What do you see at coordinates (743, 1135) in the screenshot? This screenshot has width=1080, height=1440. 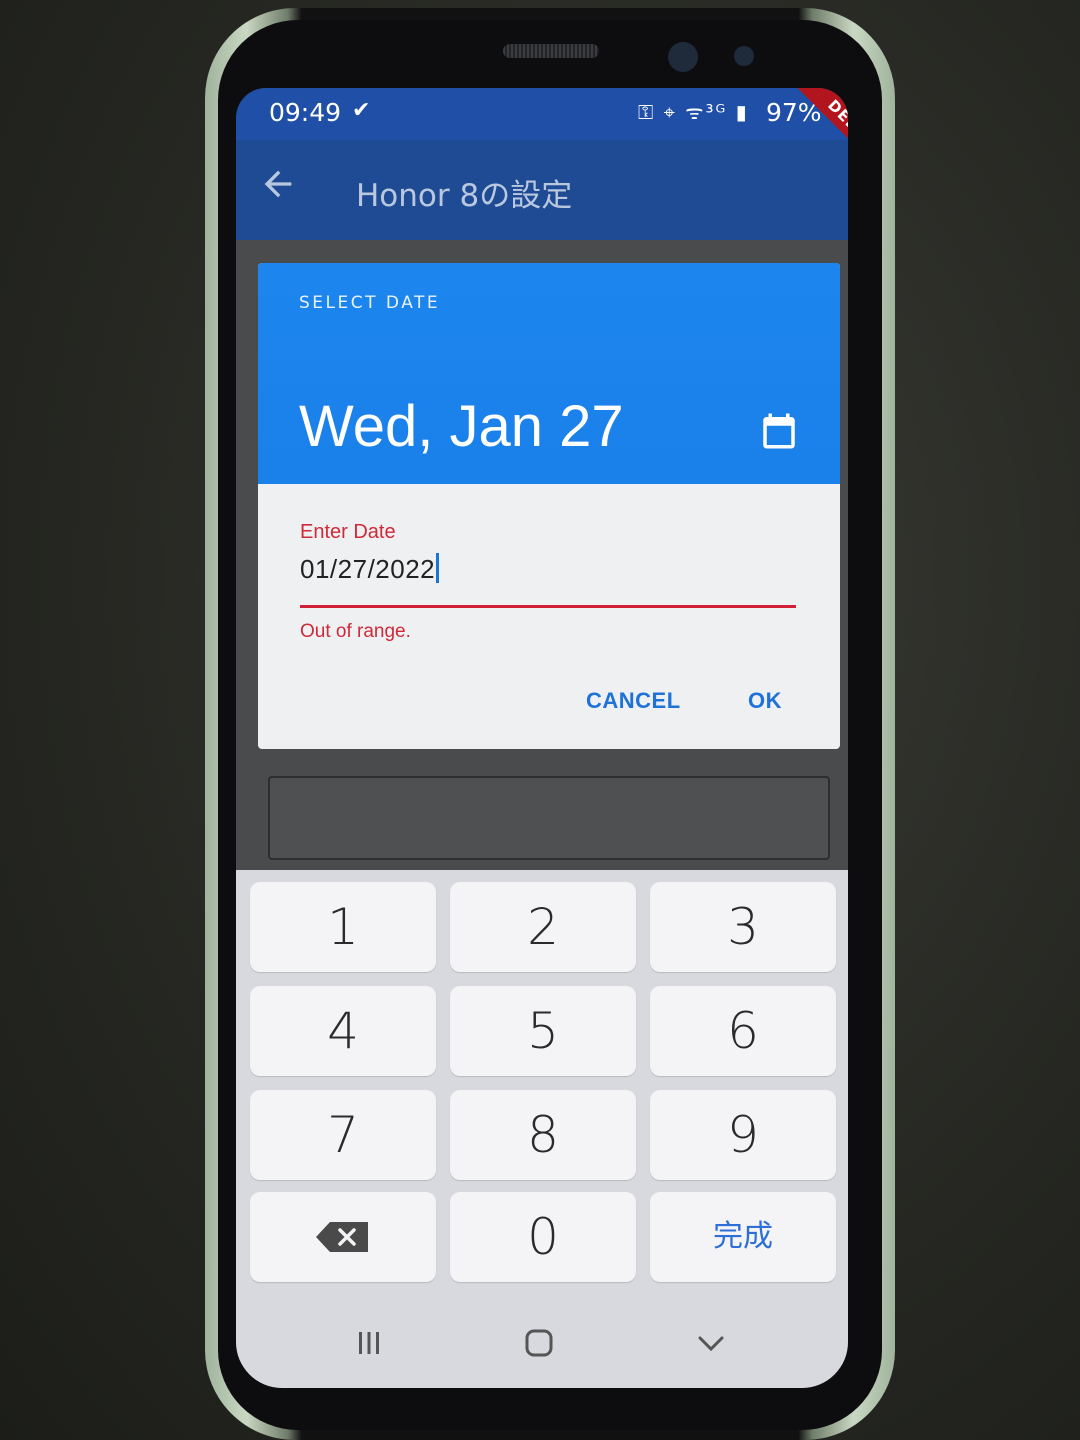 I see `key-9: 9` at bounding box center [743, 1135].